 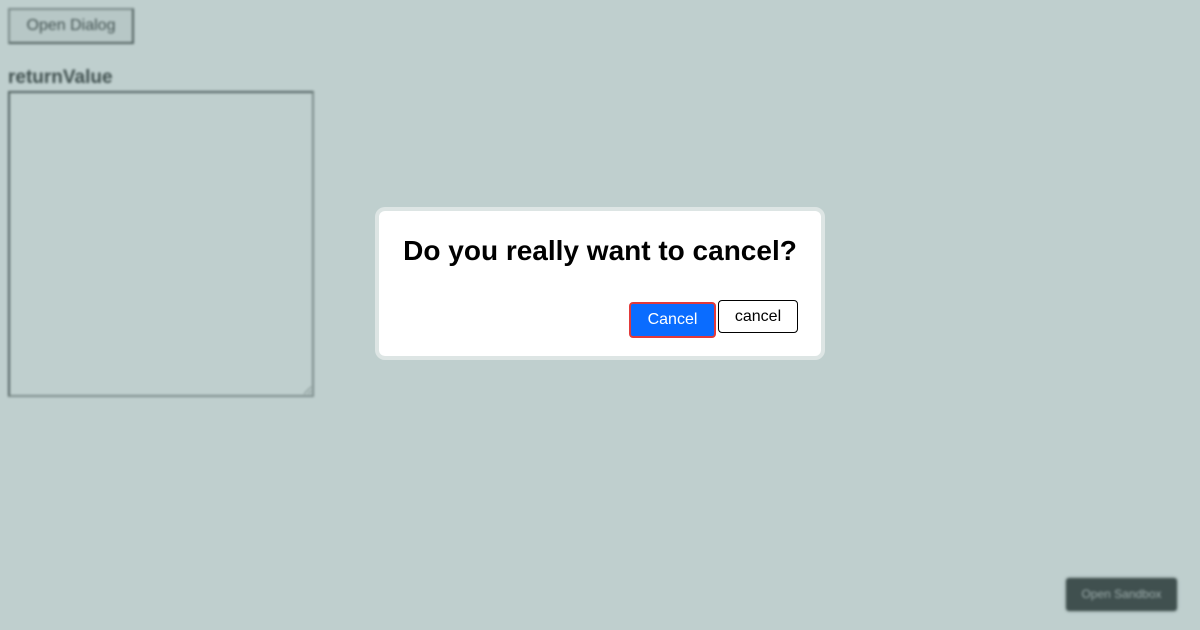 I want to click on dialog-title: Do you really want to cancel?, so click(x=600, y=250).